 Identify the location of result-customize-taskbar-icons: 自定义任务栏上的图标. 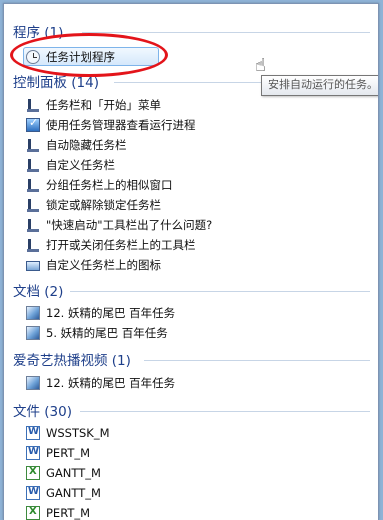
(93, 264).